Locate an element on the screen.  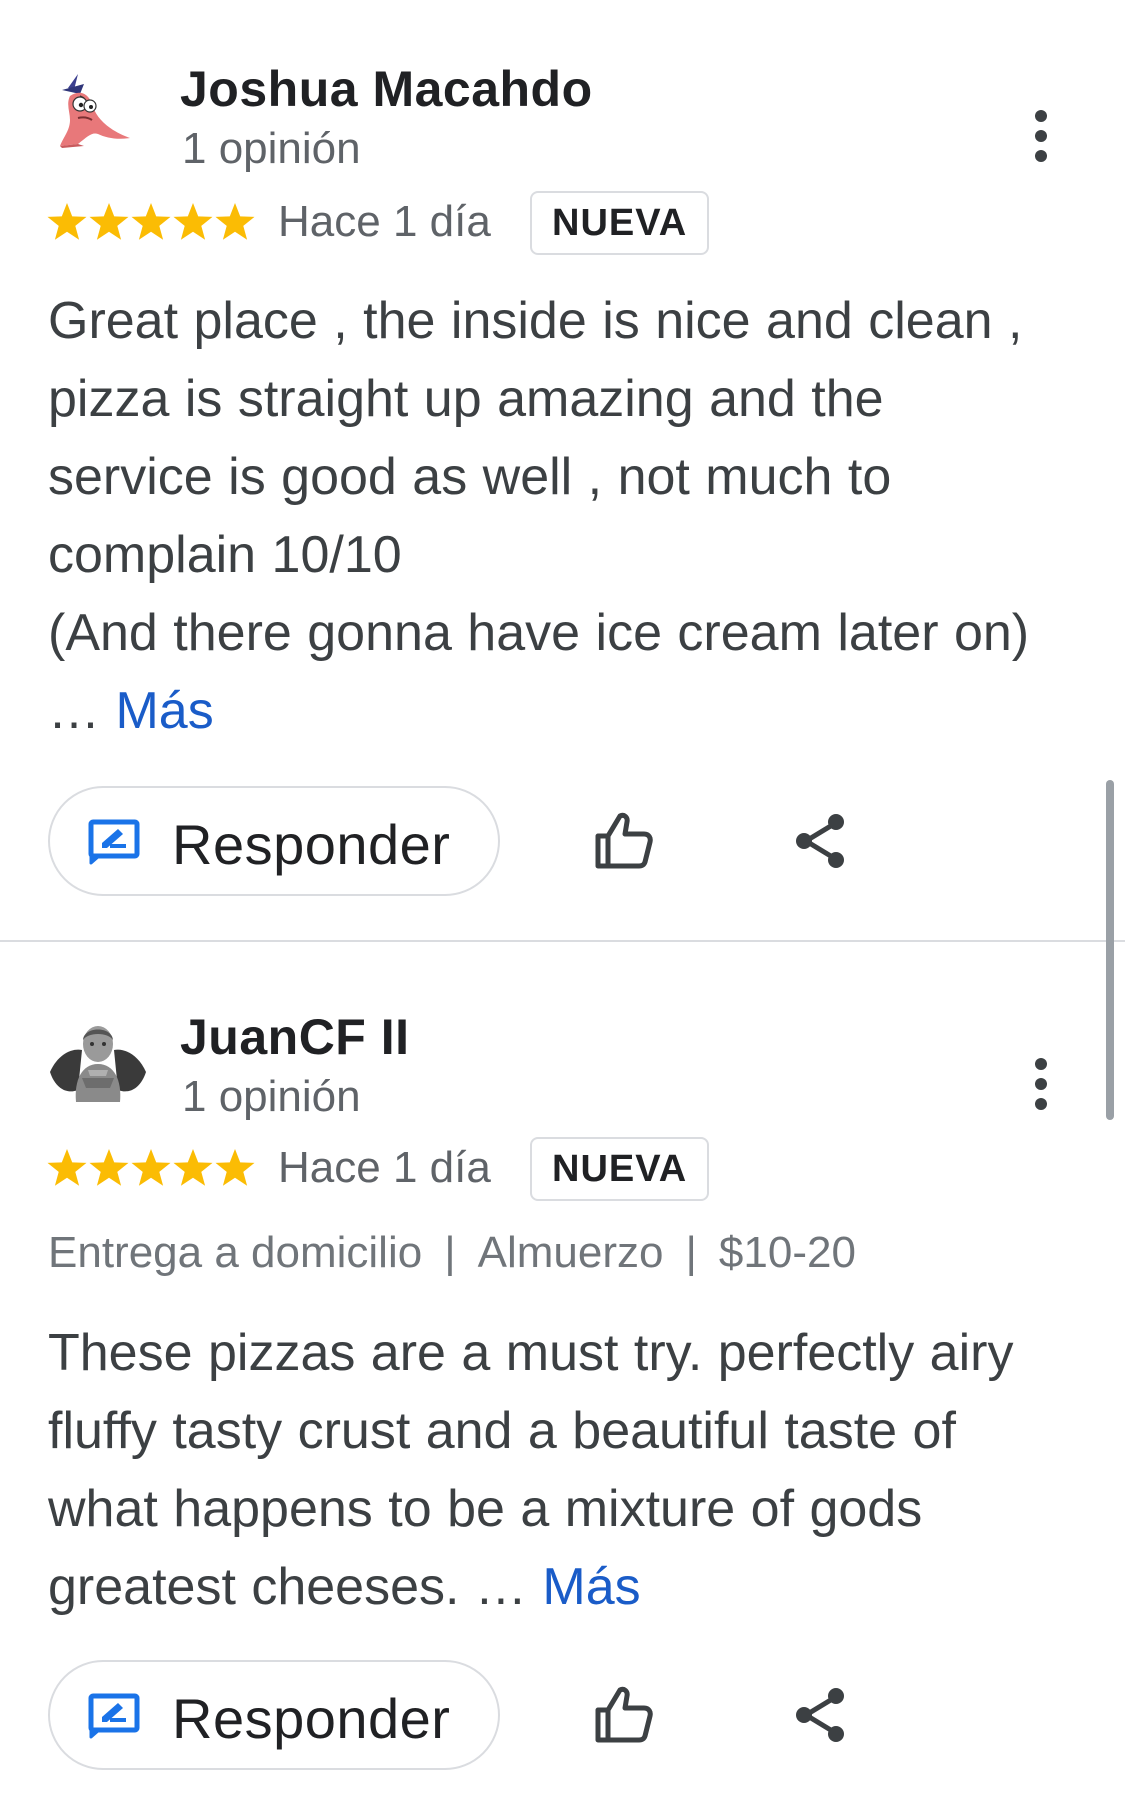
review-text-line: service is good as well , not much to is located at coordinates (470, 477).